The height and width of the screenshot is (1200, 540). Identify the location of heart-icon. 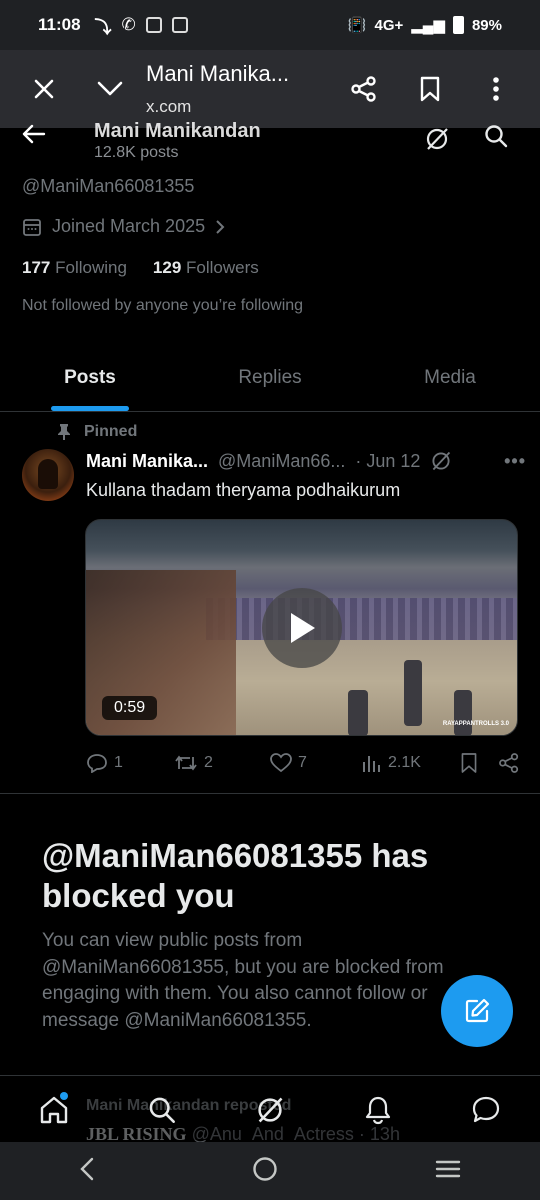
(281, 763).